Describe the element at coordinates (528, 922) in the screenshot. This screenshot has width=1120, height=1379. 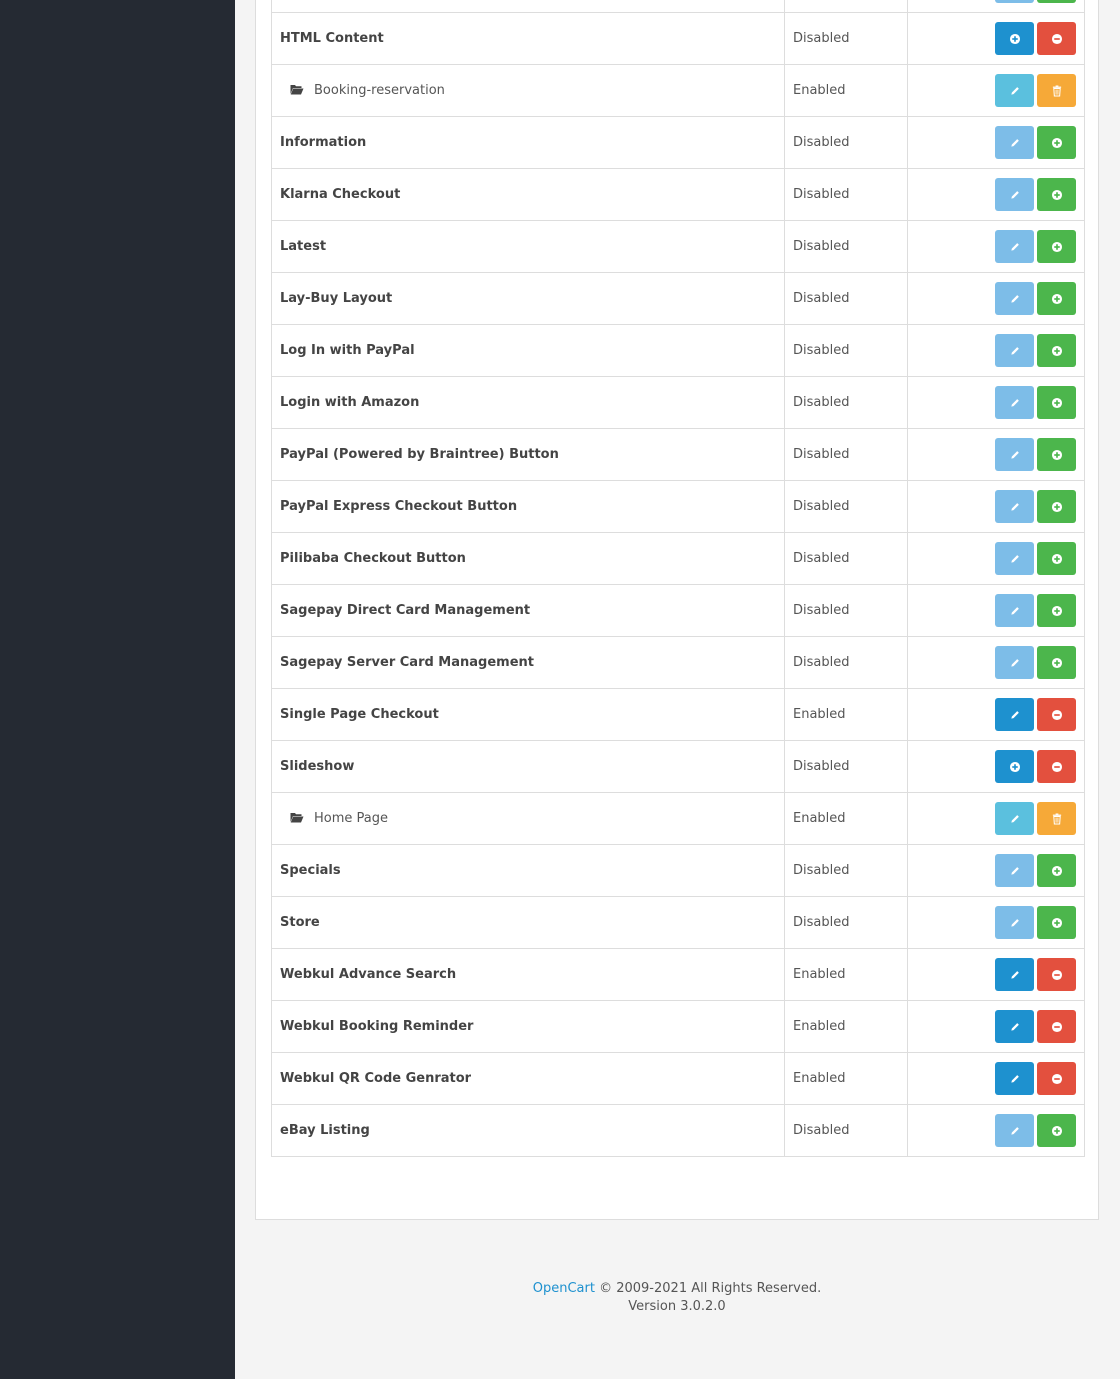
I see `extension-name-cell: Store` at that location.